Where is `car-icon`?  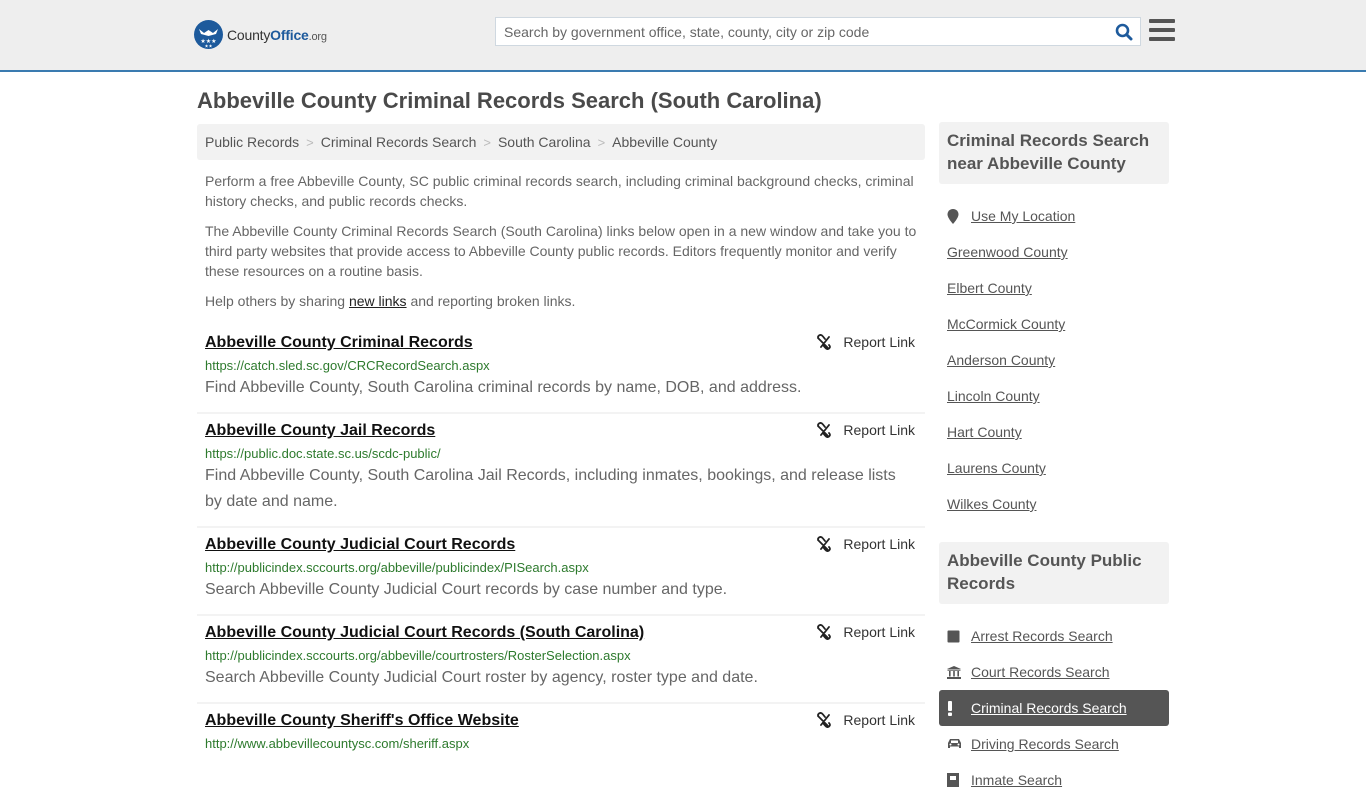 car-icon is located at coordinates (955, 744).